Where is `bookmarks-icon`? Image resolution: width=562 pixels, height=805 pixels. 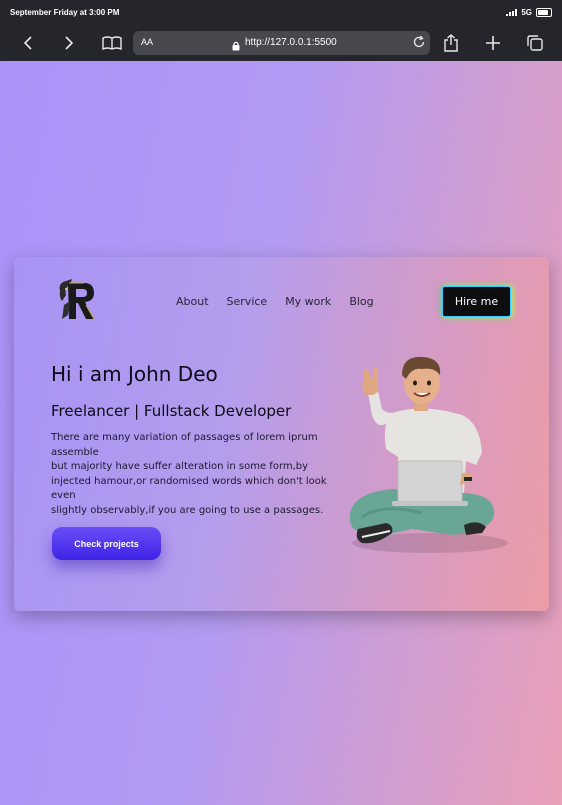
bookmarks-icon is located at coordinates (112, 43).